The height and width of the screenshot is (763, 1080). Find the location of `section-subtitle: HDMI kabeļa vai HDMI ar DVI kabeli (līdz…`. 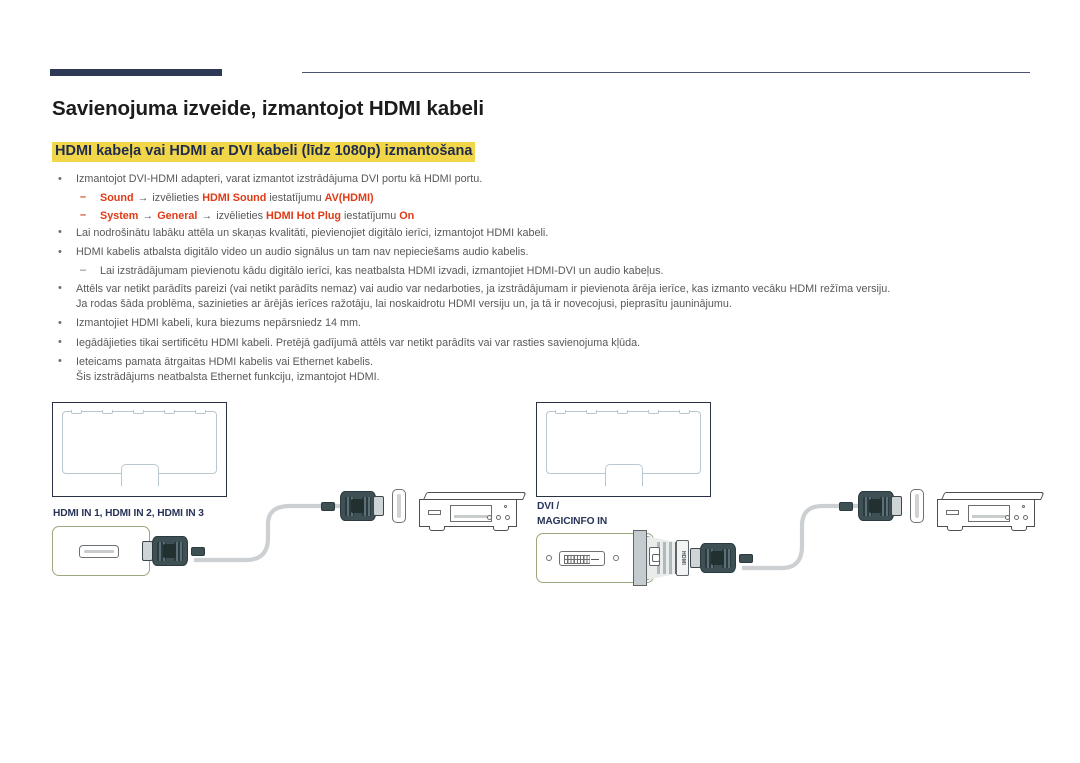

section-subtitle: HDMI kabeļa vai HDMI ar DVI kabeli (līdz… is located at coordinates (264, 152).